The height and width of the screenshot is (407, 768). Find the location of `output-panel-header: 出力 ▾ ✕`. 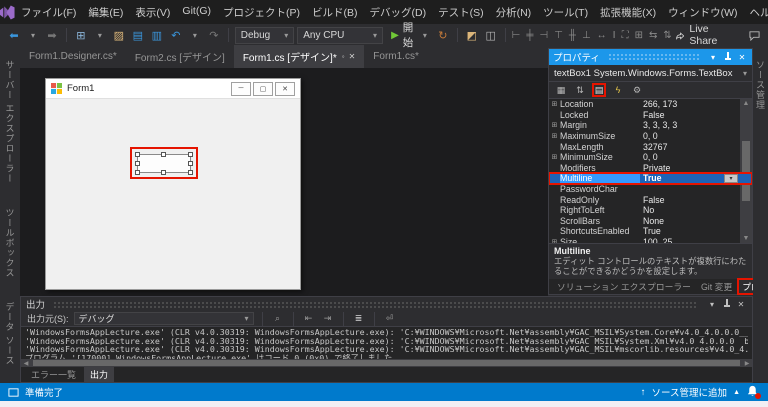

output-panel-header: 出力 ▾ ✕ is located at coordinates (386, 304).